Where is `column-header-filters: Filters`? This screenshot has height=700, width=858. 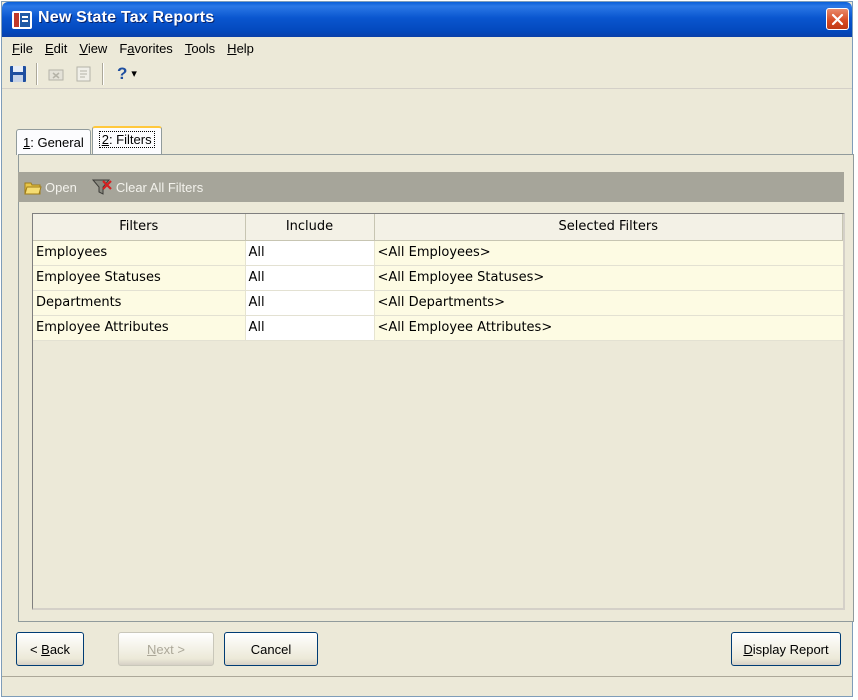 column-header-filters: Filters is located at coordinates (139, 227).